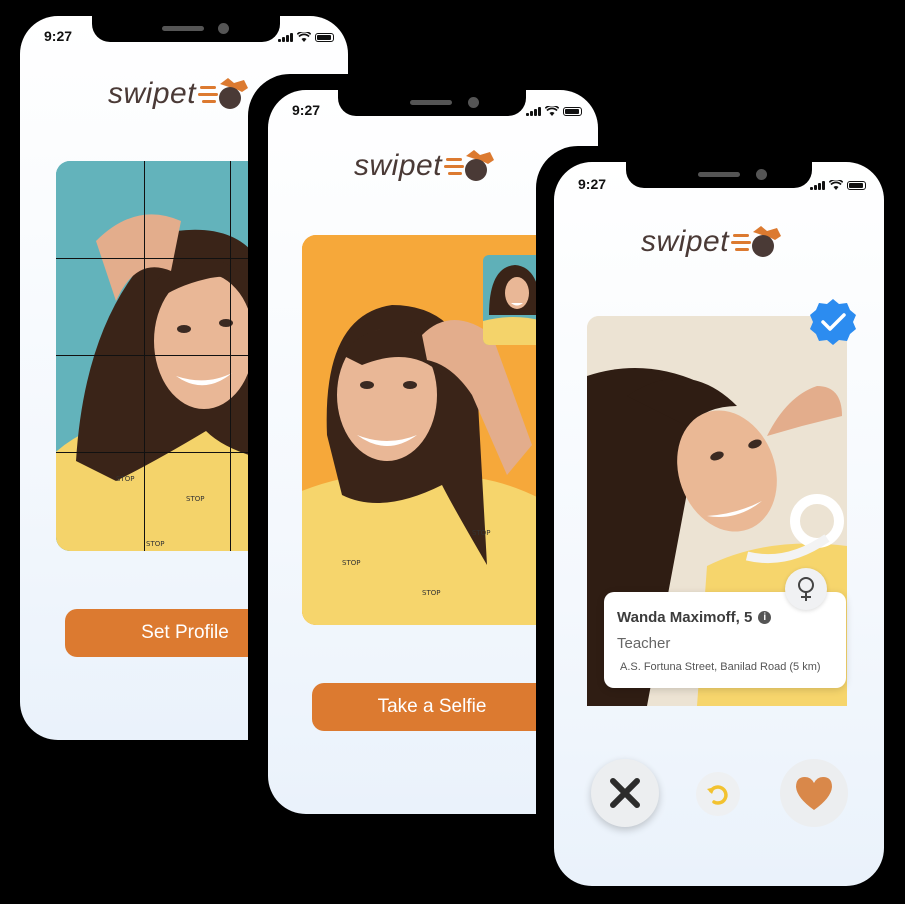 The width and height of the screenshot is (905, 904). I want to click on selfie-photo: STOP STOP STOP, so click(422, 430).